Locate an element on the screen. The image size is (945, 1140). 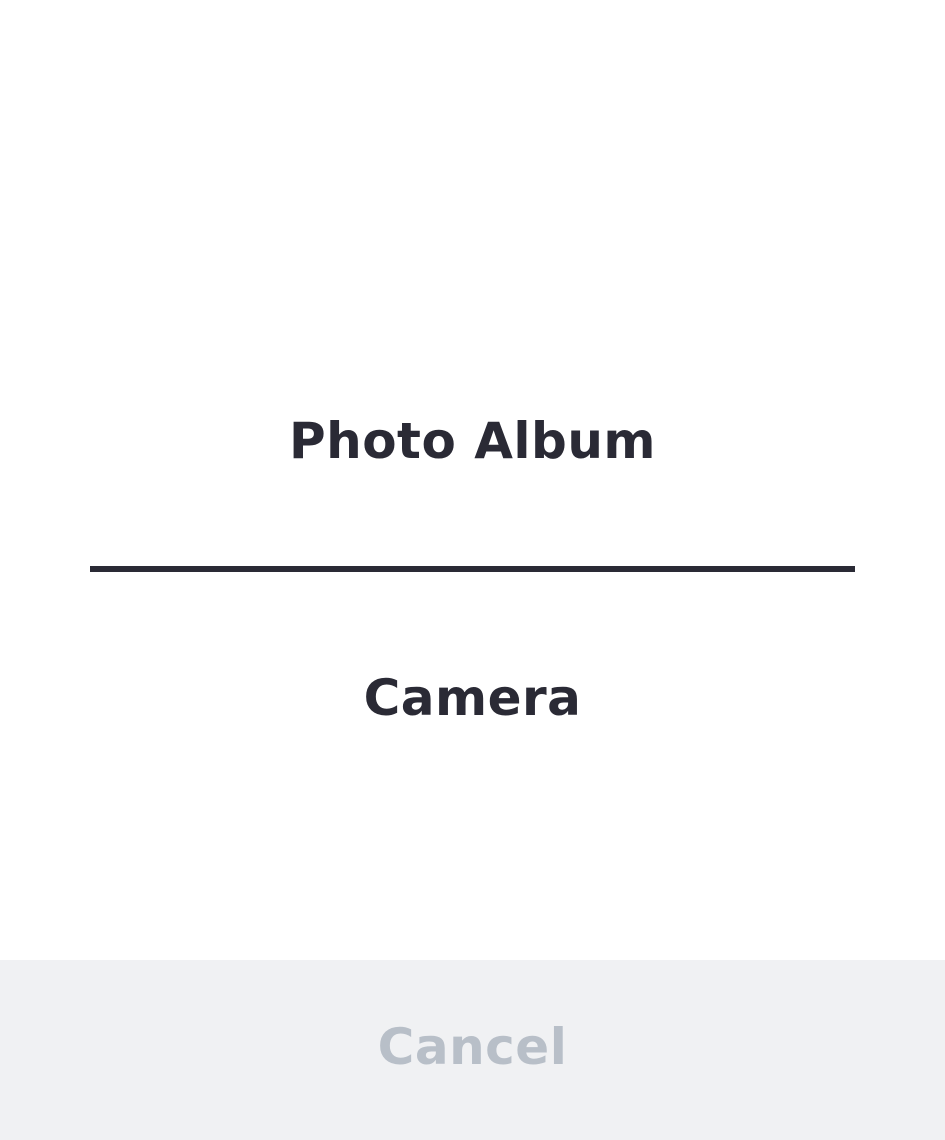
camera-option: Camera is located at coordinates (472, 698).